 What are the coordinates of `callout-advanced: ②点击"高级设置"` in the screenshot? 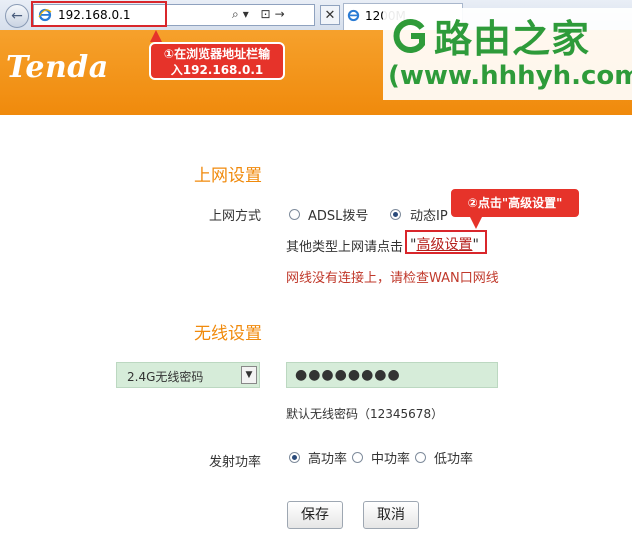 It's located at (515, 203).